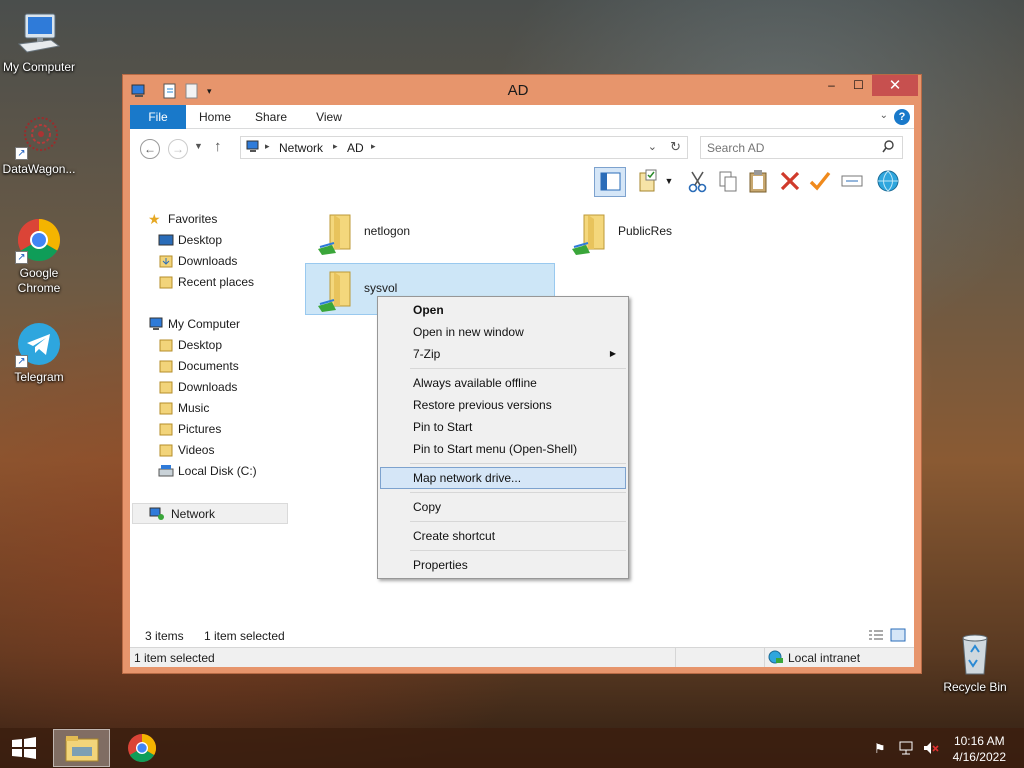 The image size is (1024, 768). I want to click on refresh-icon: ↻, so click(675, 147).